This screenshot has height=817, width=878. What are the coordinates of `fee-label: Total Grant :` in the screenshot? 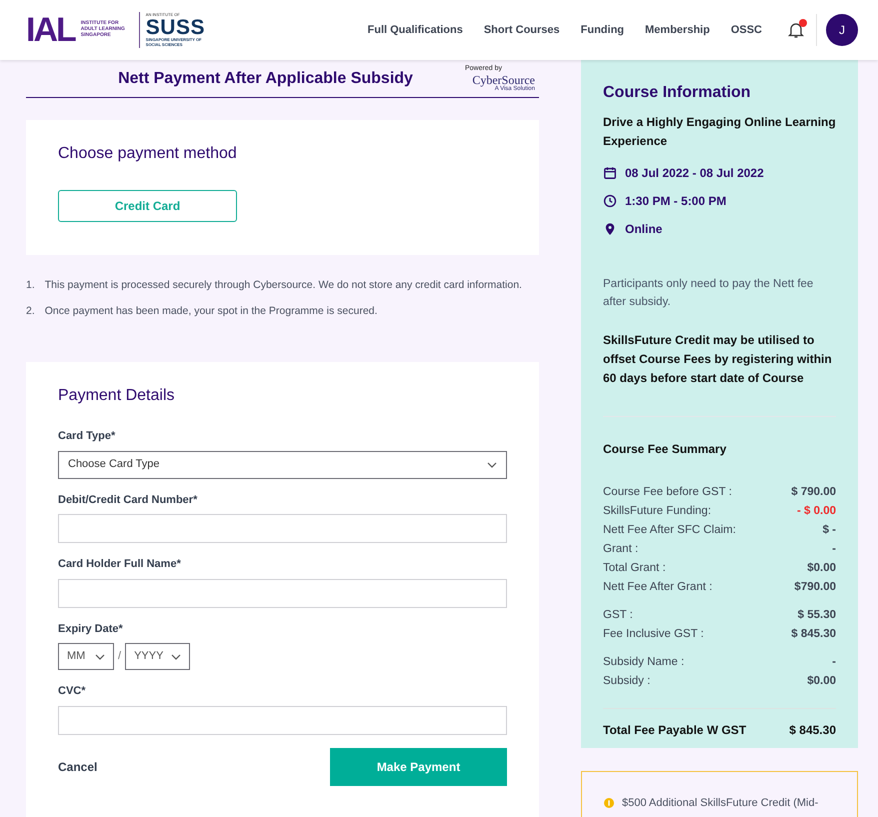 It's located at (634, 568).